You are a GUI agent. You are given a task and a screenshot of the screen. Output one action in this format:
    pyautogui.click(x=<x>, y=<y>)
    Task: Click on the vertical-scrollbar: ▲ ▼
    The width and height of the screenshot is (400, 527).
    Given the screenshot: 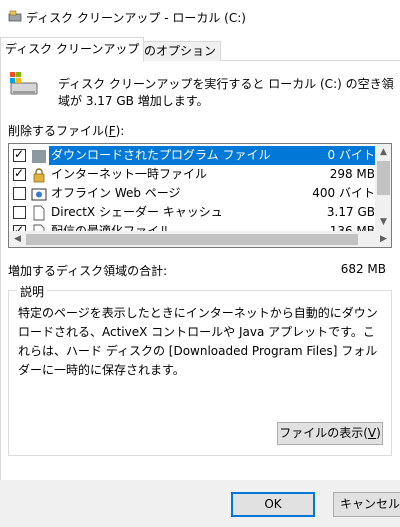 What is the action you would take?
    pyautogui.click(x=383, y=187)
    